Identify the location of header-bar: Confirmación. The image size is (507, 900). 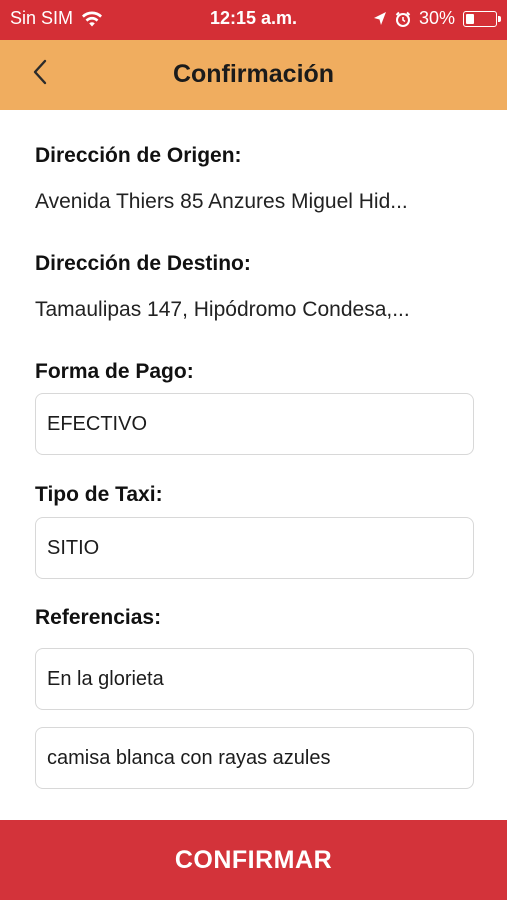
(253, 75).